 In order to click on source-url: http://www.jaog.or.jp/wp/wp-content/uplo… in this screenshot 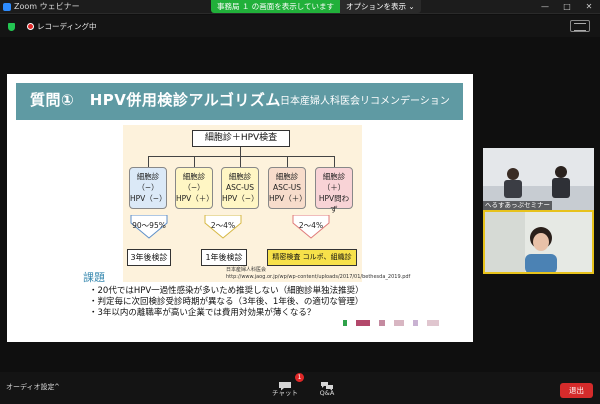, I will do `click(318, 277)`.